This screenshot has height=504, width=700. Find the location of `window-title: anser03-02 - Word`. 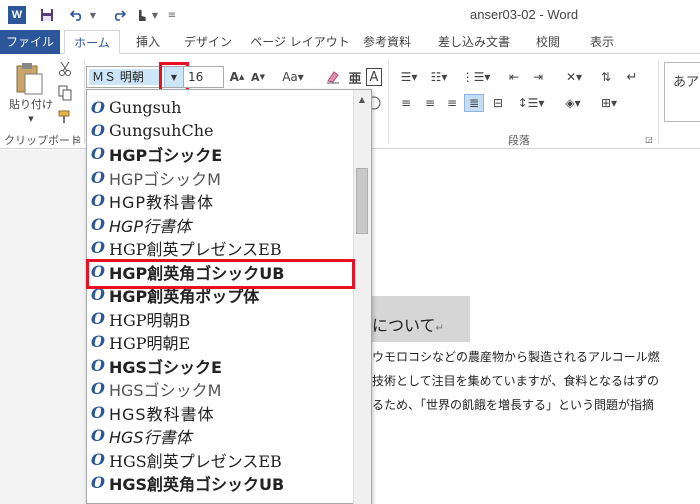

window-title: anser03-02 - Word is located at coordinates (524, 14).